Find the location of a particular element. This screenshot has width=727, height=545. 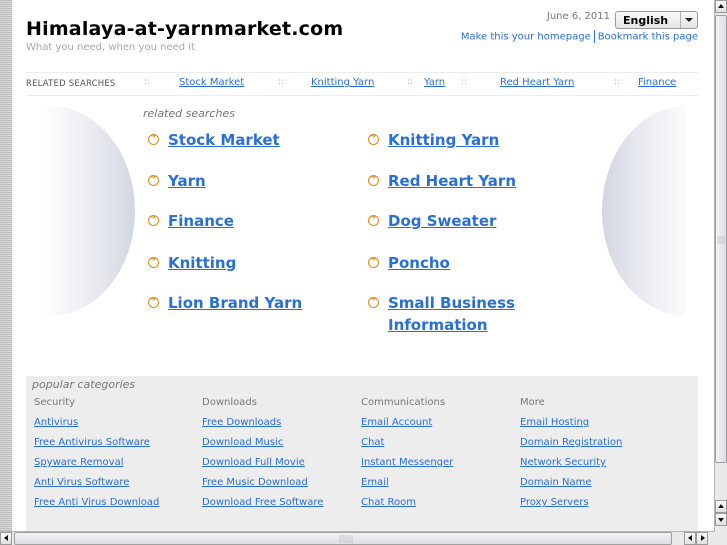

category-link: Antivirus is located at coordinates (96, 427).